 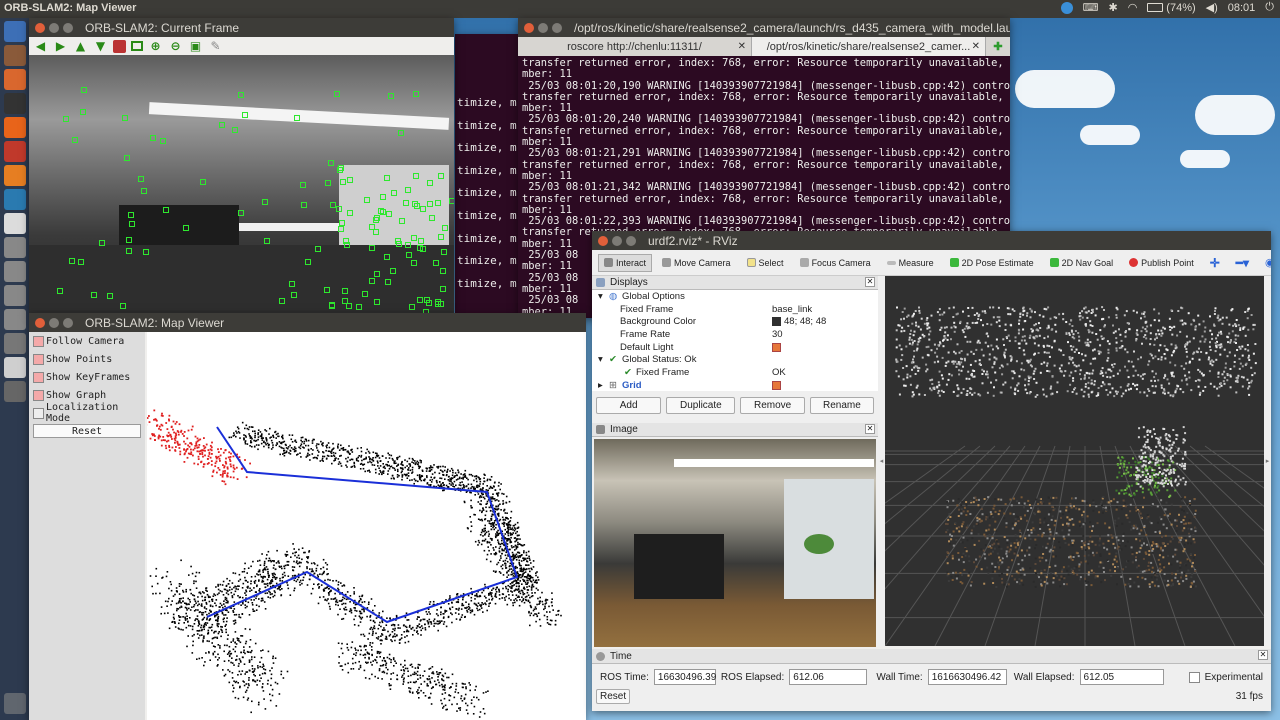 What do you see at coordinates (87, 377) in the screenshot?
I see `show-keyframes-checkbox: Show KeyFrames` at bounding box center [87, 377].